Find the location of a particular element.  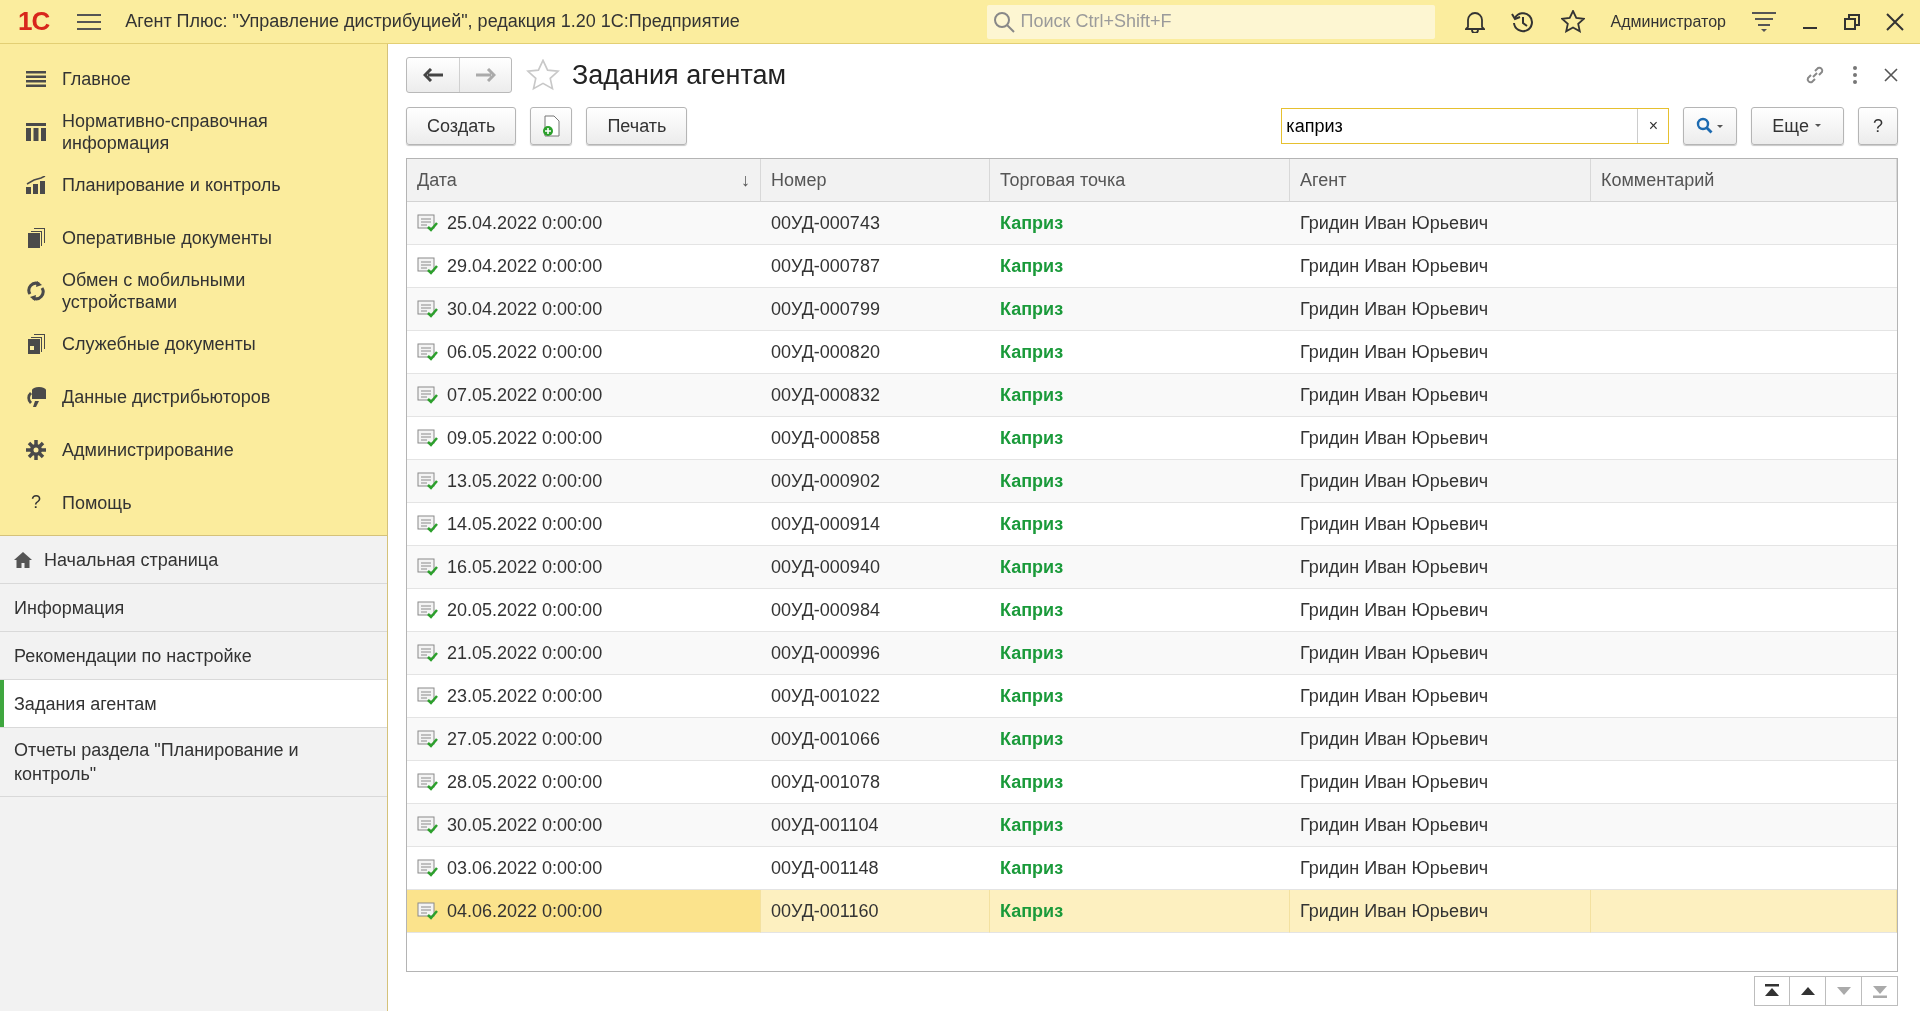

section-link: Оперативные документы is located at coordinates (167, 237).